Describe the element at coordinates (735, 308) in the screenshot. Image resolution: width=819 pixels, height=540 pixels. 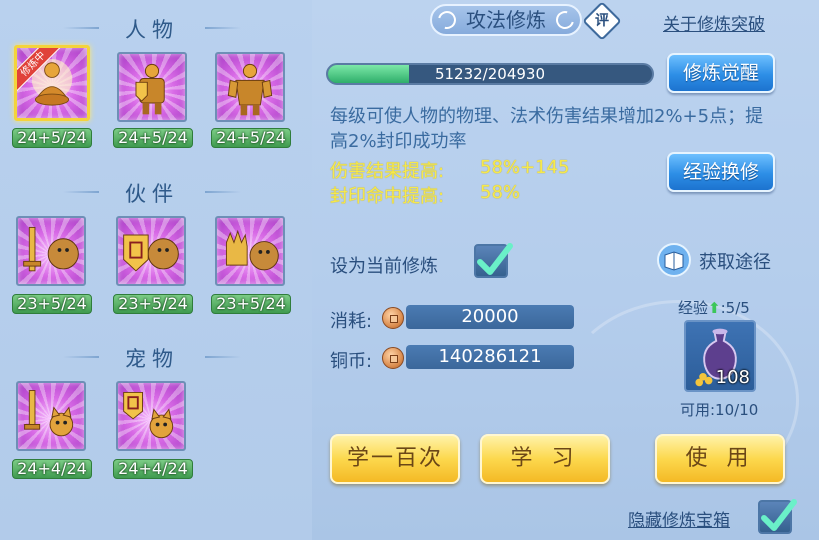
I see `exp-value: :5/5` at that location.